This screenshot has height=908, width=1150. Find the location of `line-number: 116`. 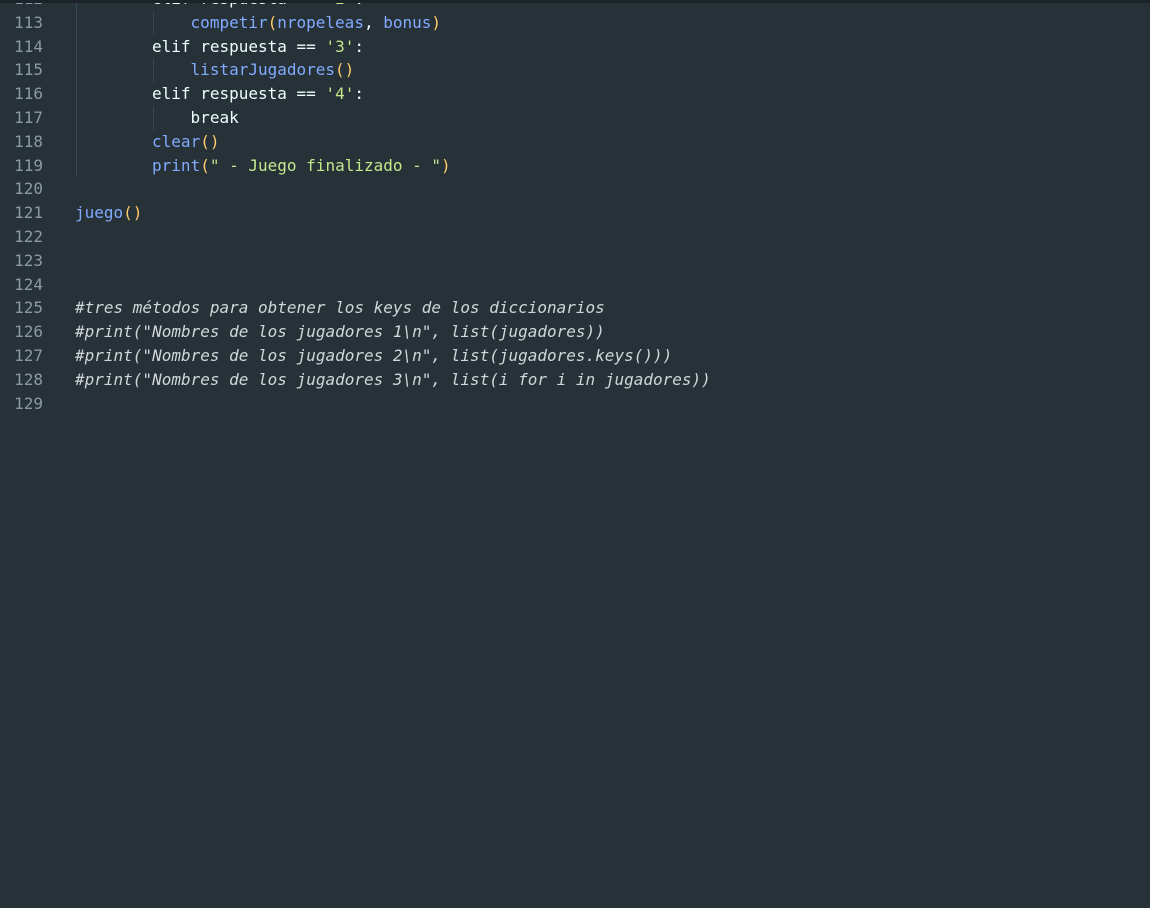

line-number: 116 is located at coordinates (28, 94).